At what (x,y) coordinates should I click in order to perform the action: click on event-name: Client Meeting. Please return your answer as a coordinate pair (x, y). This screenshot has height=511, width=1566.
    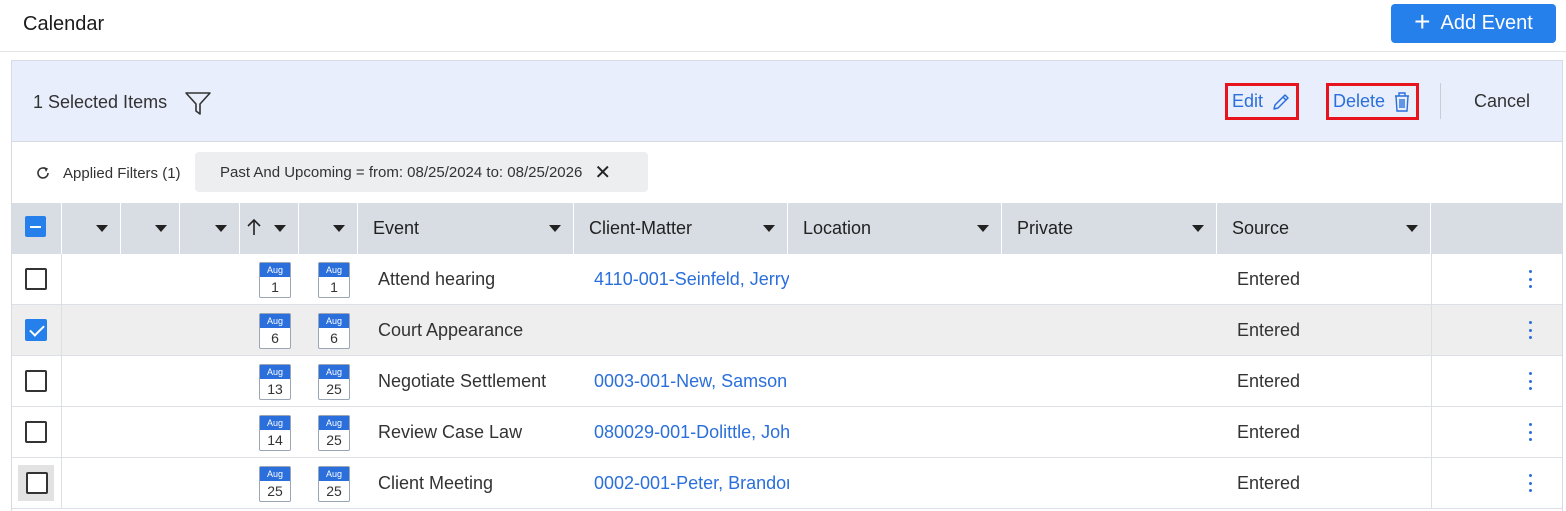
    Looking at the image, I should click on (436, 483).